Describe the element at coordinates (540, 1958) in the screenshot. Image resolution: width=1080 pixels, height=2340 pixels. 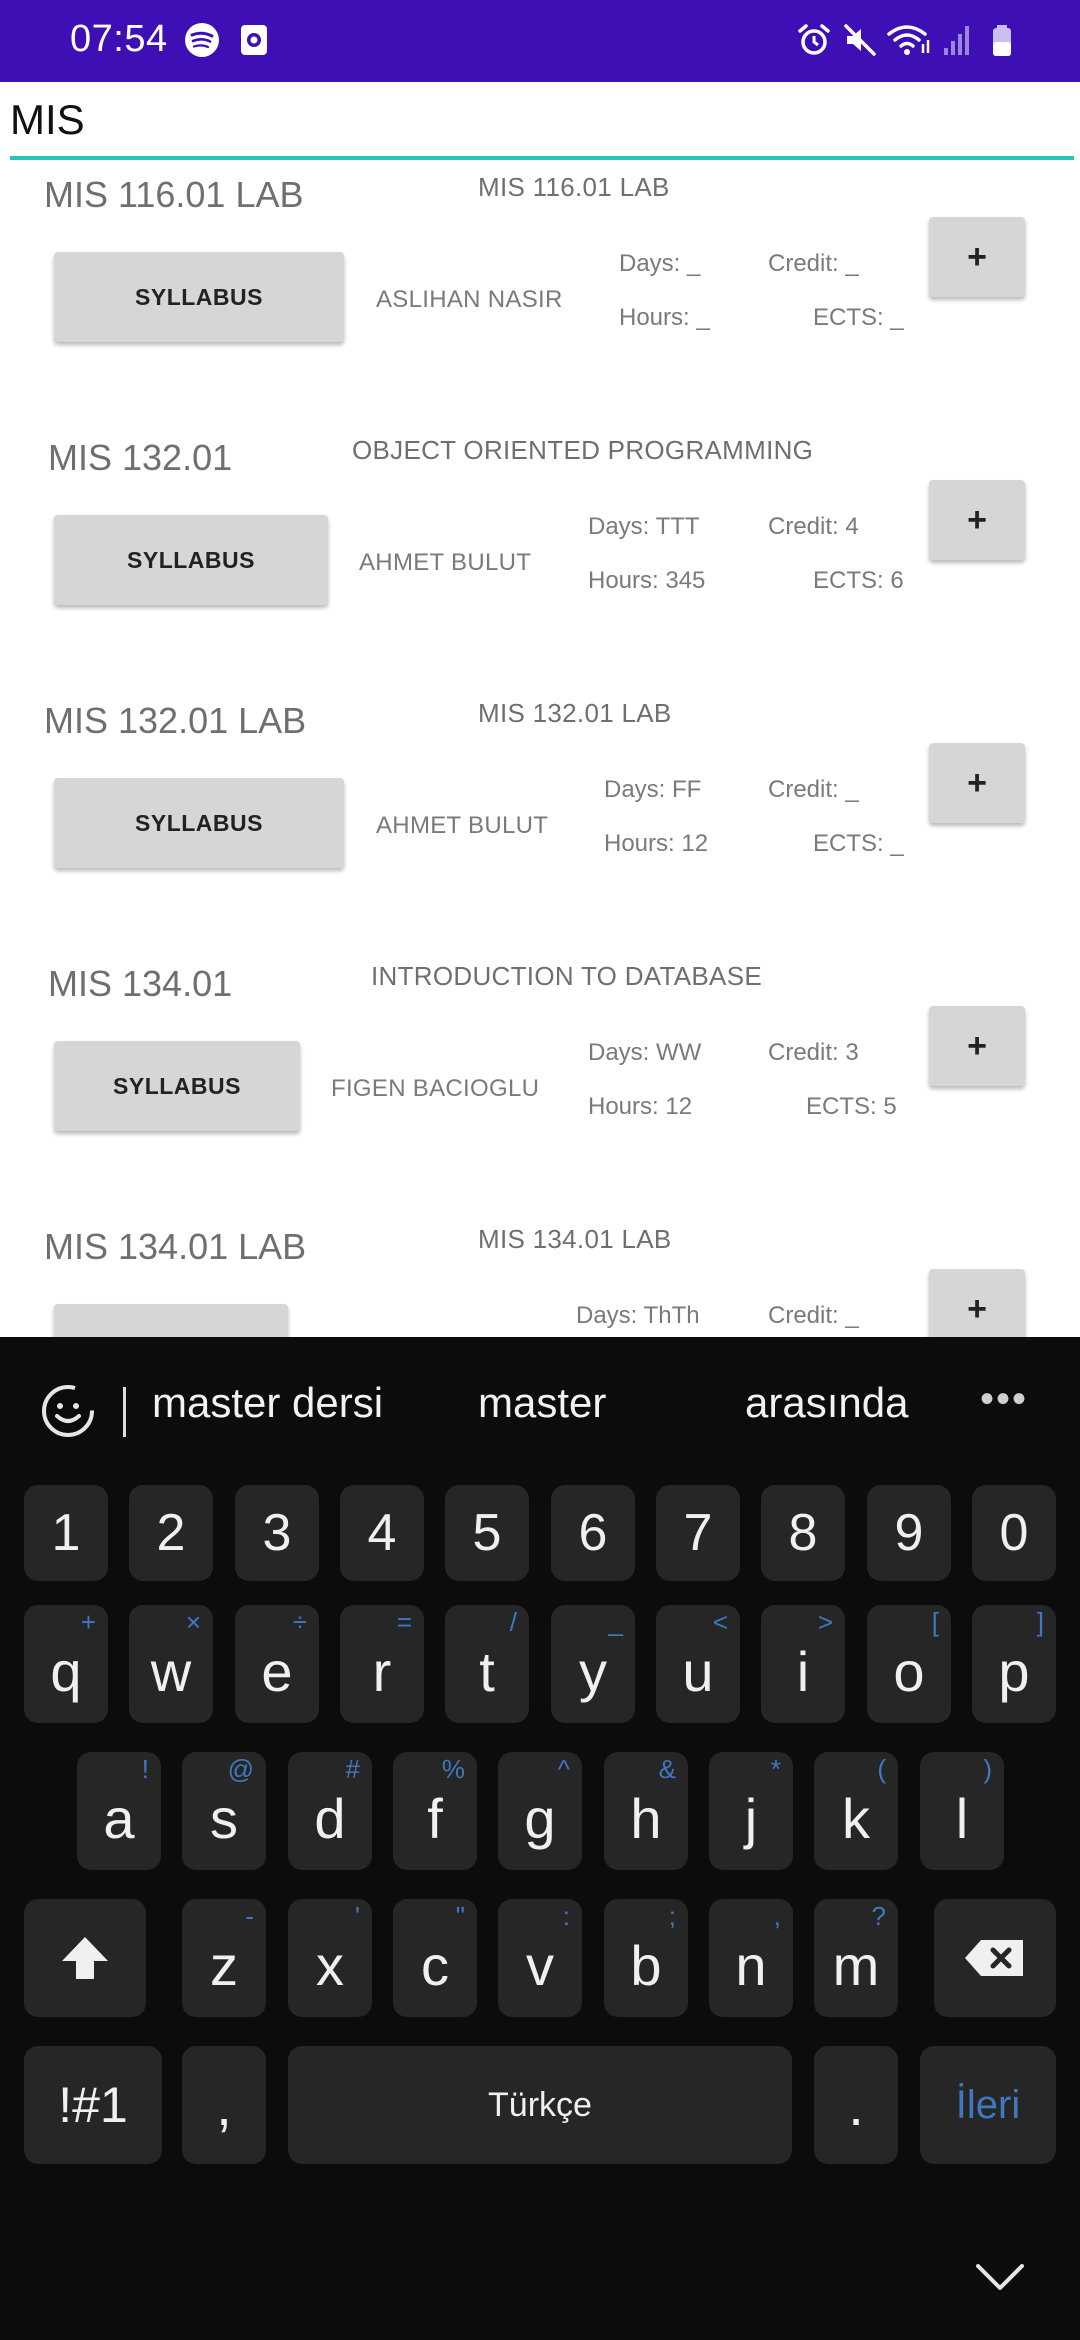
I see `key-v: :v` at that location.